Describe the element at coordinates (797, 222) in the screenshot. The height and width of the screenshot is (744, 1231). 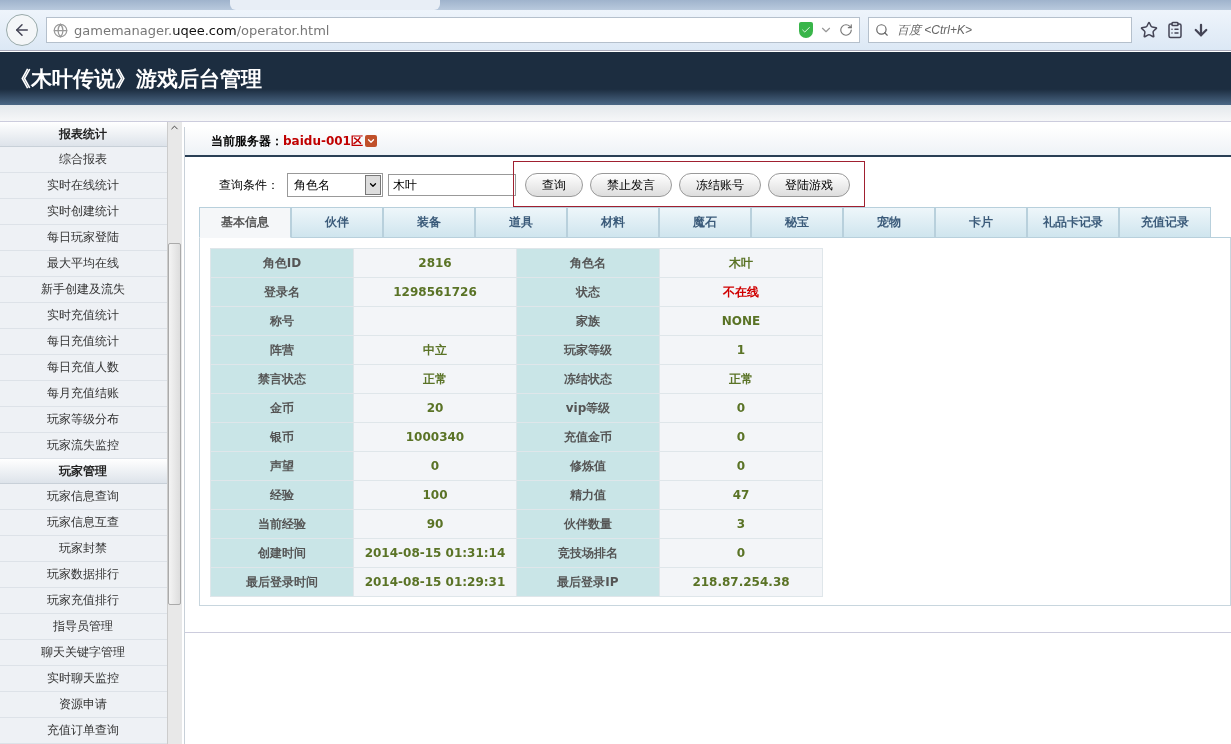
I see `tab: 秘宝` at that location.